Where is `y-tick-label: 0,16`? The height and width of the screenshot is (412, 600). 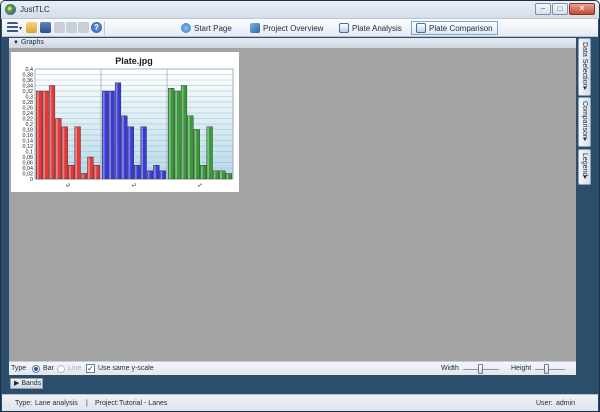 y-tick-label: 0,16 is located at coordinates (28, 136).